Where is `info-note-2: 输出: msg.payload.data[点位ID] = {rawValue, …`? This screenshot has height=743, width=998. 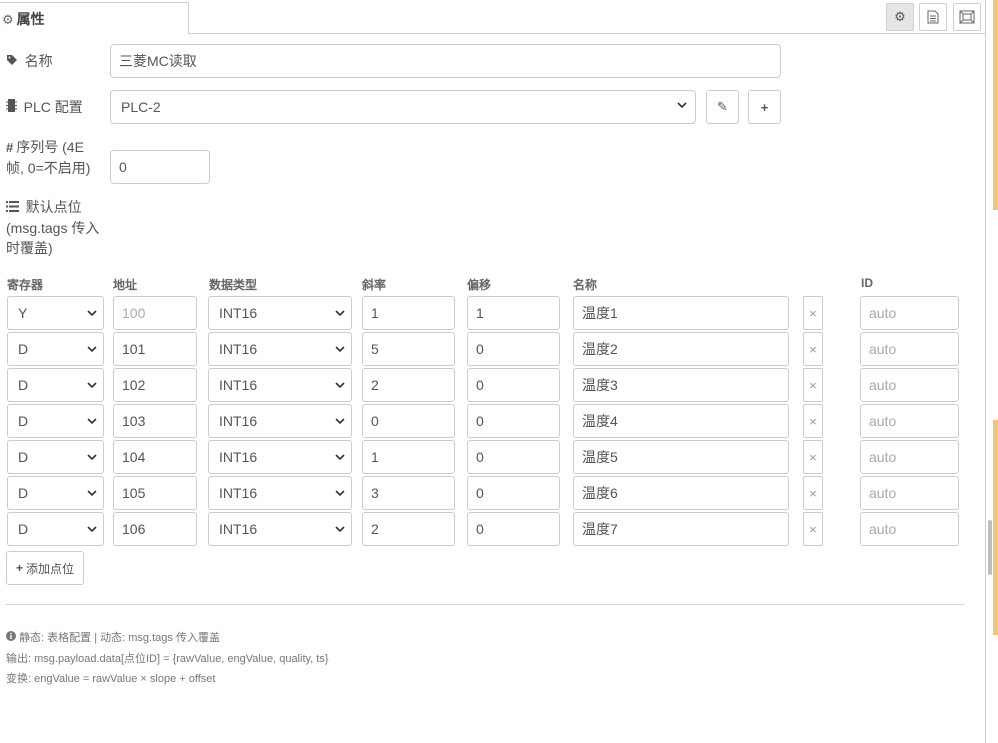 info-note-2: 输出: msg.payload.data[点位ID] = {rawValue, … is located at coordinates (167, 659).